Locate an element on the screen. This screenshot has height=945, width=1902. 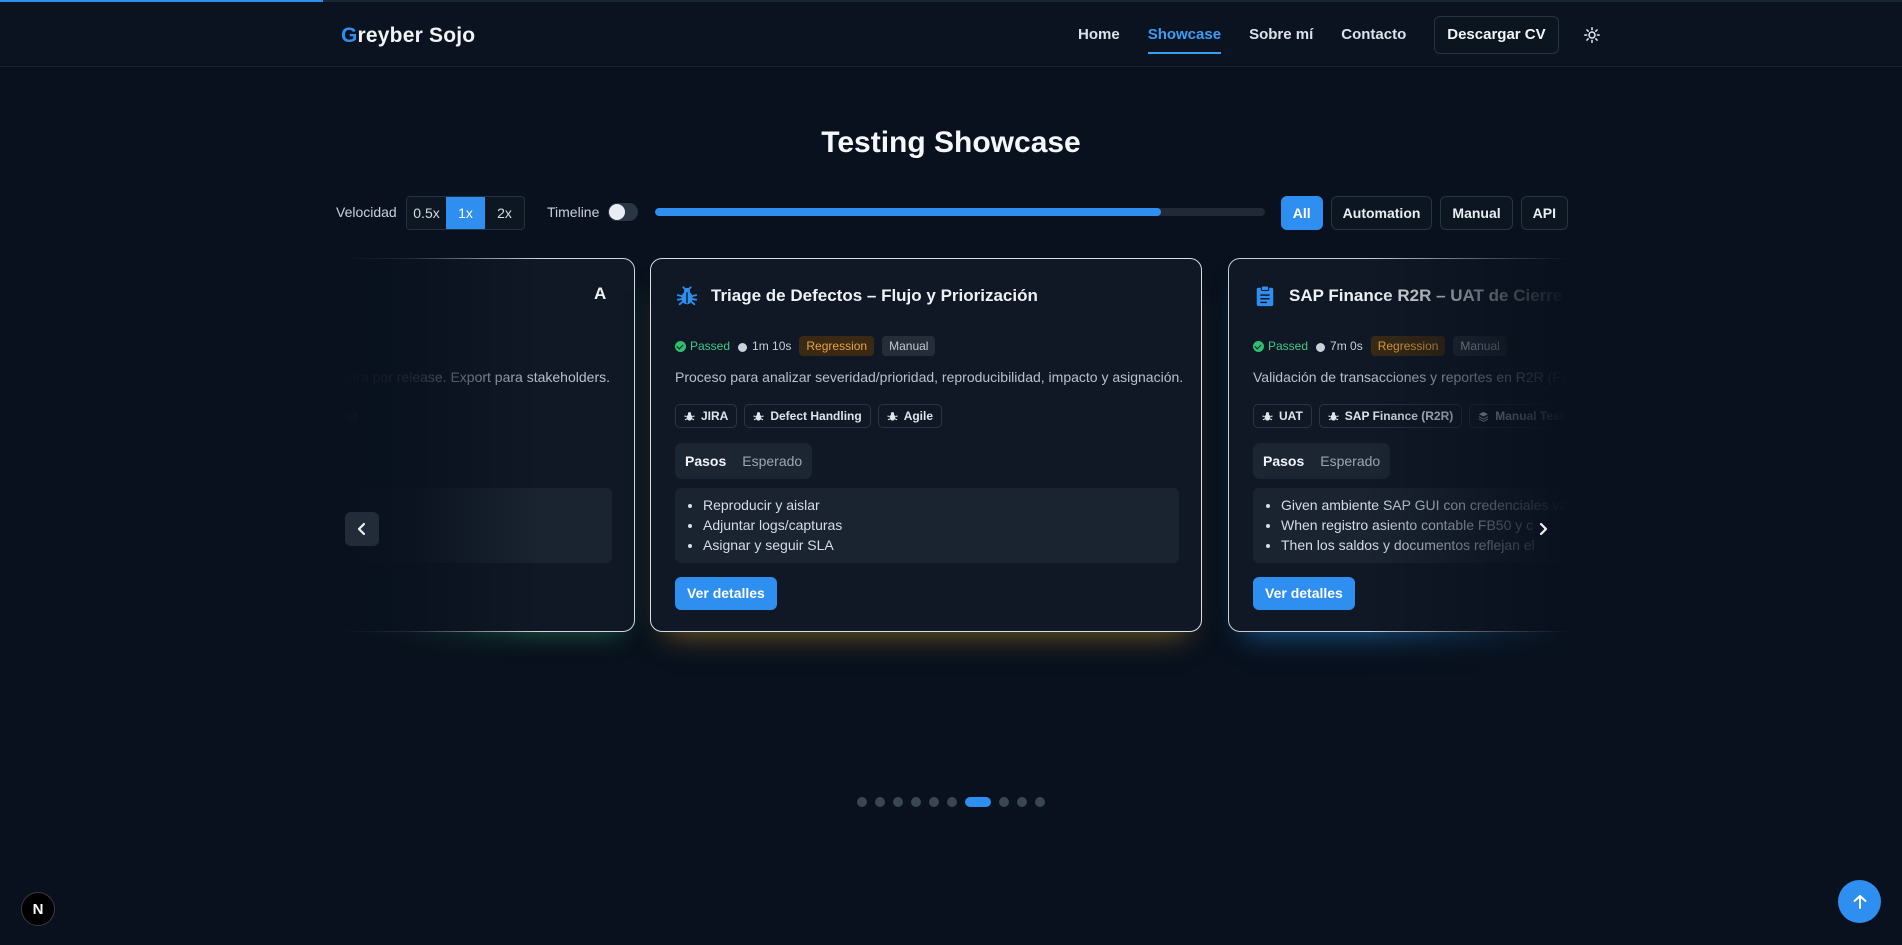
duration: 7m 0s is located at coordinates (1339, 346).